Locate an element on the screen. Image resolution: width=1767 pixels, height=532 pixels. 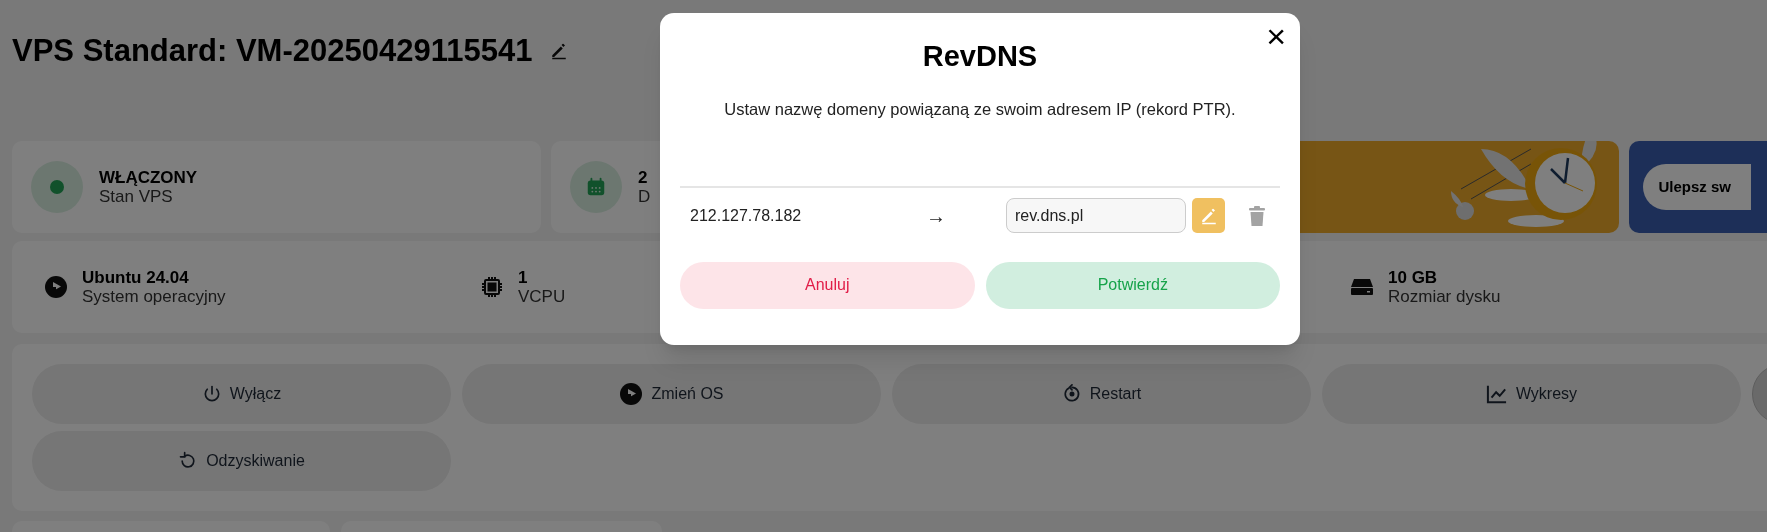
status-label: Stan VPS is located at coordinates (136, 196).